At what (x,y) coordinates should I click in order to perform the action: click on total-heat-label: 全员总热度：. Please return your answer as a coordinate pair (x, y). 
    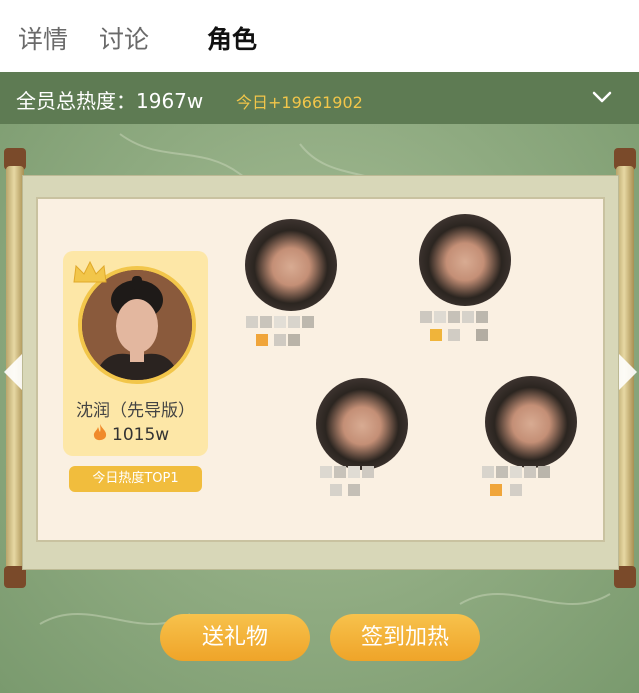
    Looking at the image, I should click on (76, 101).